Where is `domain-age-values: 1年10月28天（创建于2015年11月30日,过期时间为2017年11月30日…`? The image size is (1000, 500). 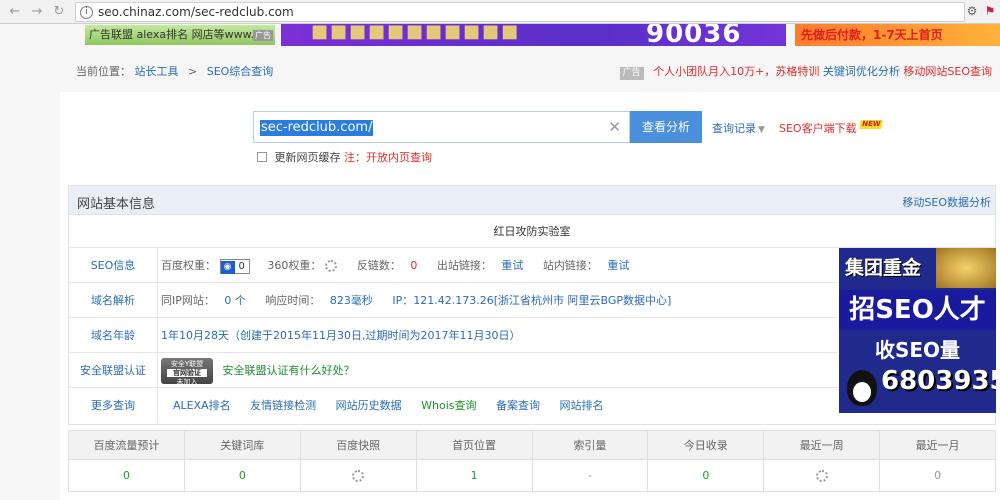 domain-age-values: 1年10月28天（创建于2015年11月30日,过期时间为2017年11月30日… is located at coordinates (340, 335).